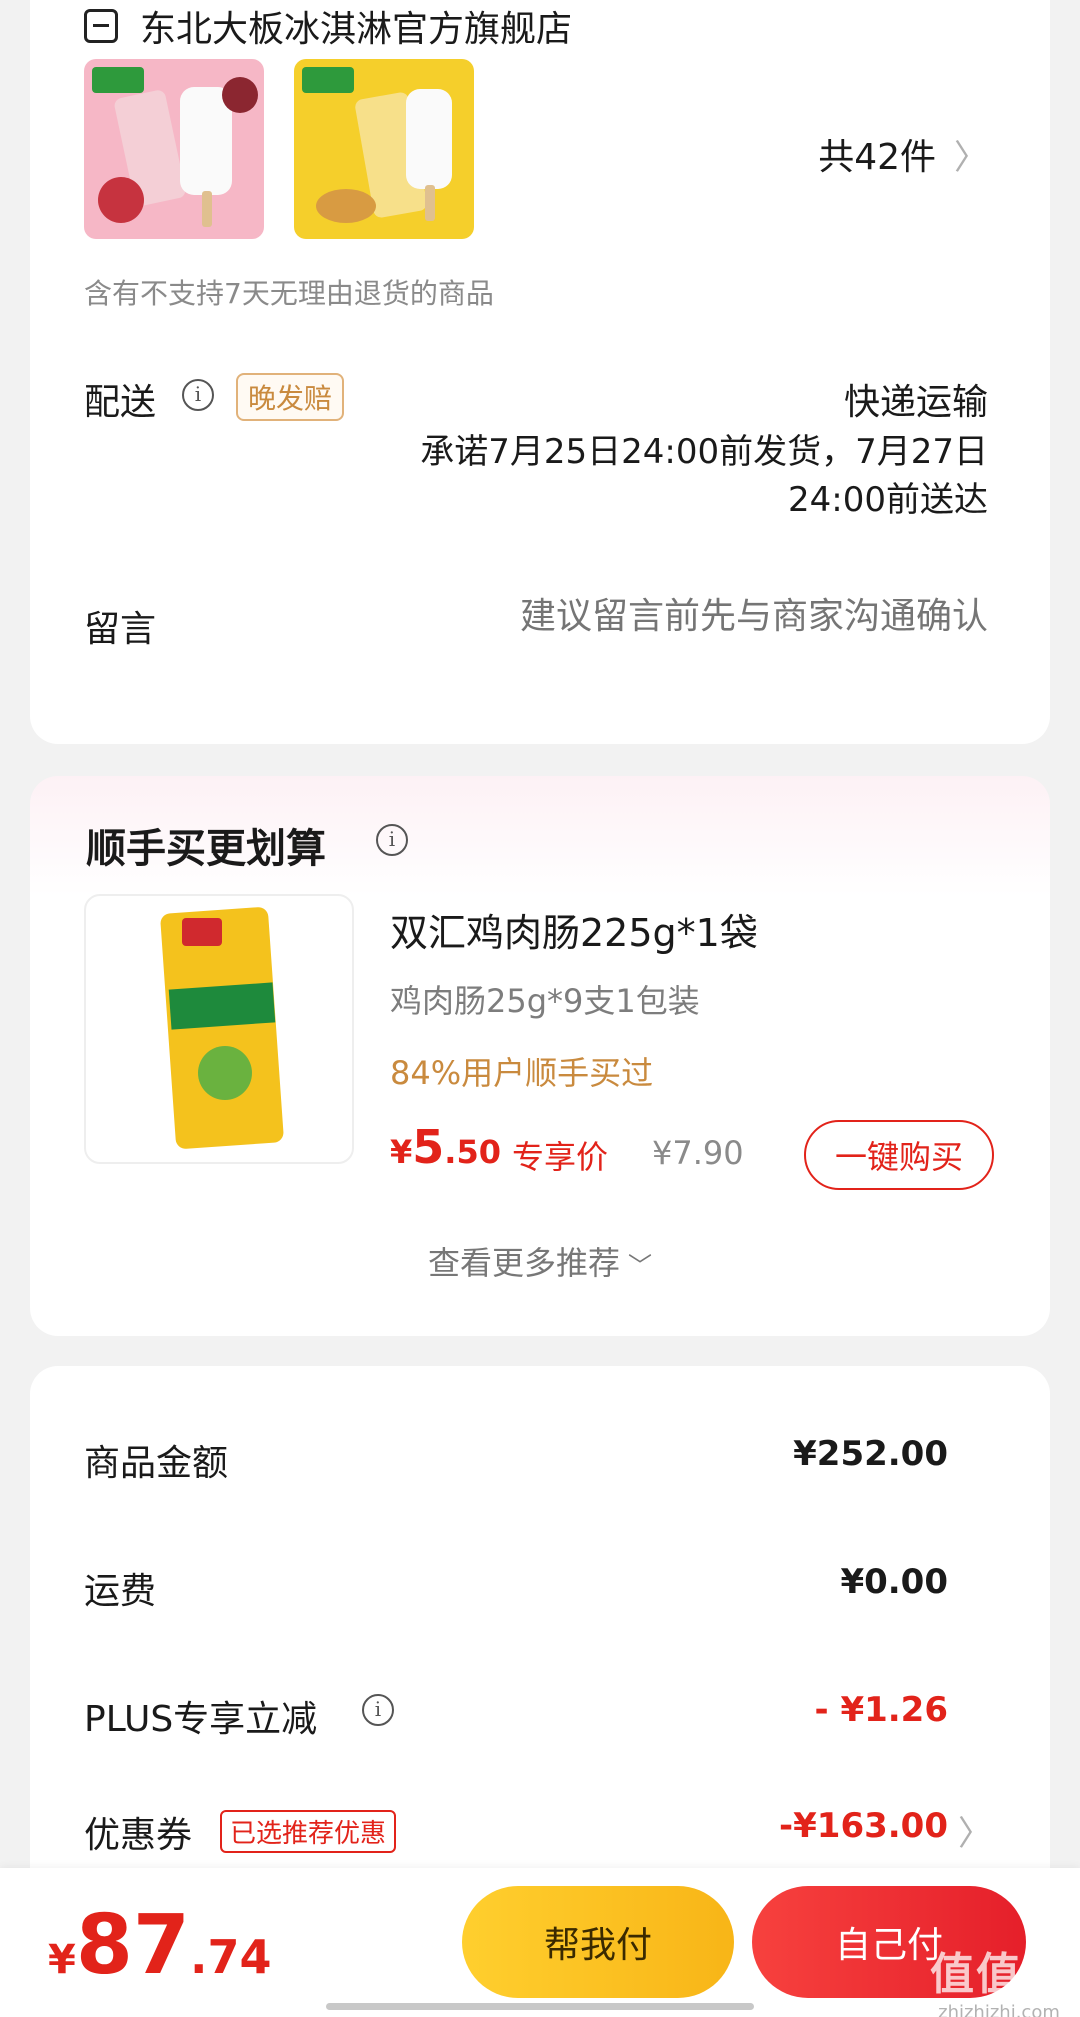  Describe the element at coordinates (174, 149) in the screenshot. I see `product-thumbnail-lychee` at that location.